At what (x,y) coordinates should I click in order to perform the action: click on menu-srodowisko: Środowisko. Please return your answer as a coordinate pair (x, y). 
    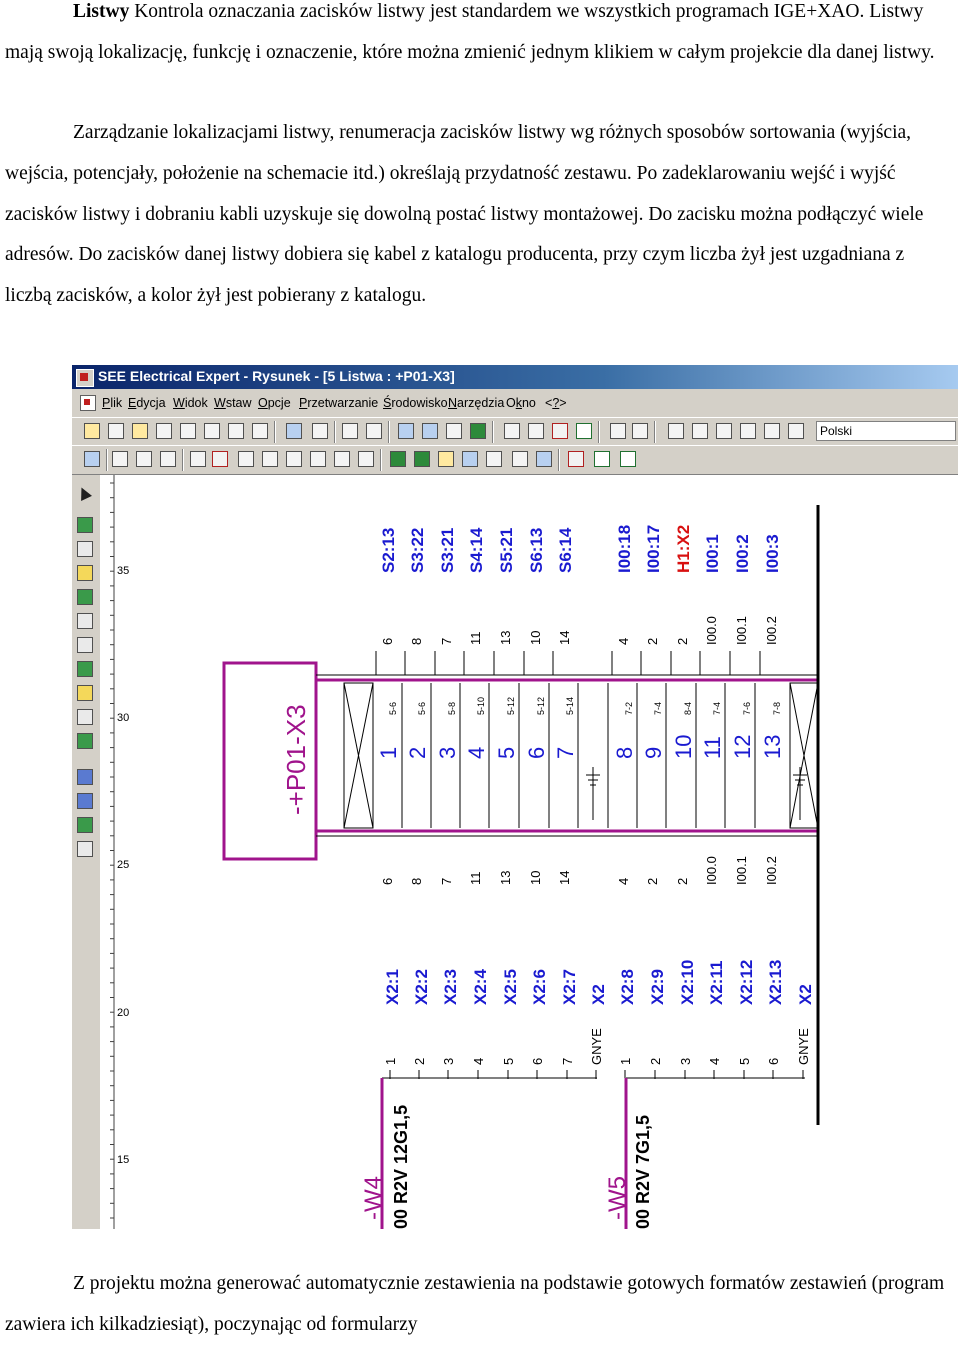
    Looking at the image, I should click on (415, 403).